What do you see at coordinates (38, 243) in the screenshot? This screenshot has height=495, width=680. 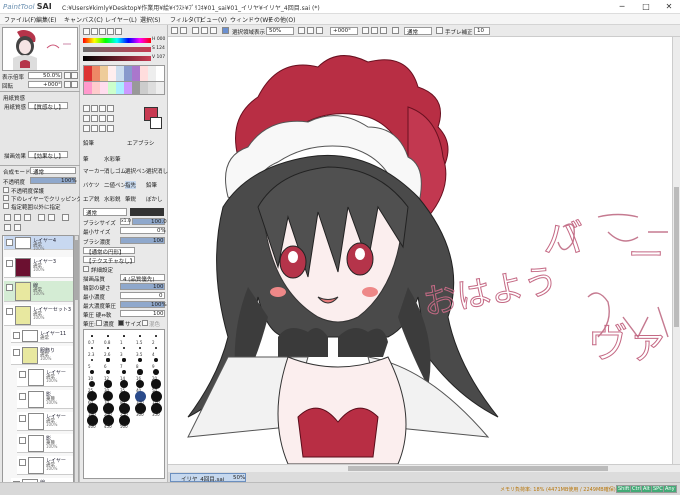 I see `layer-item: レイヤー4 通常 100%` at bounding box center [38, 243].